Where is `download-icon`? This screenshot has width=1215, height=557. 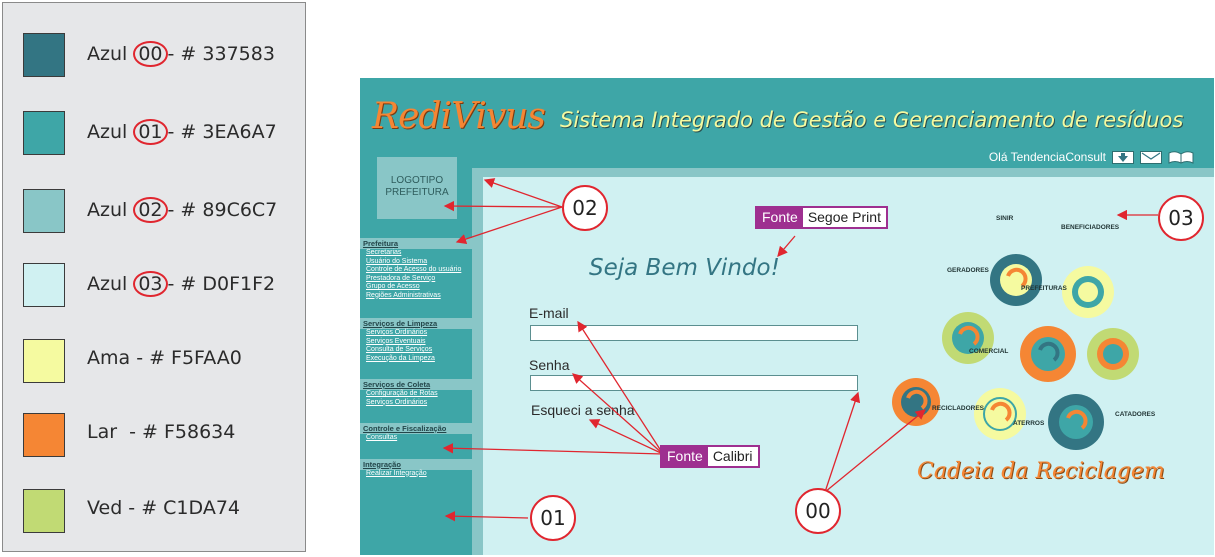 download-icon is located at coordinates (1123, 157).